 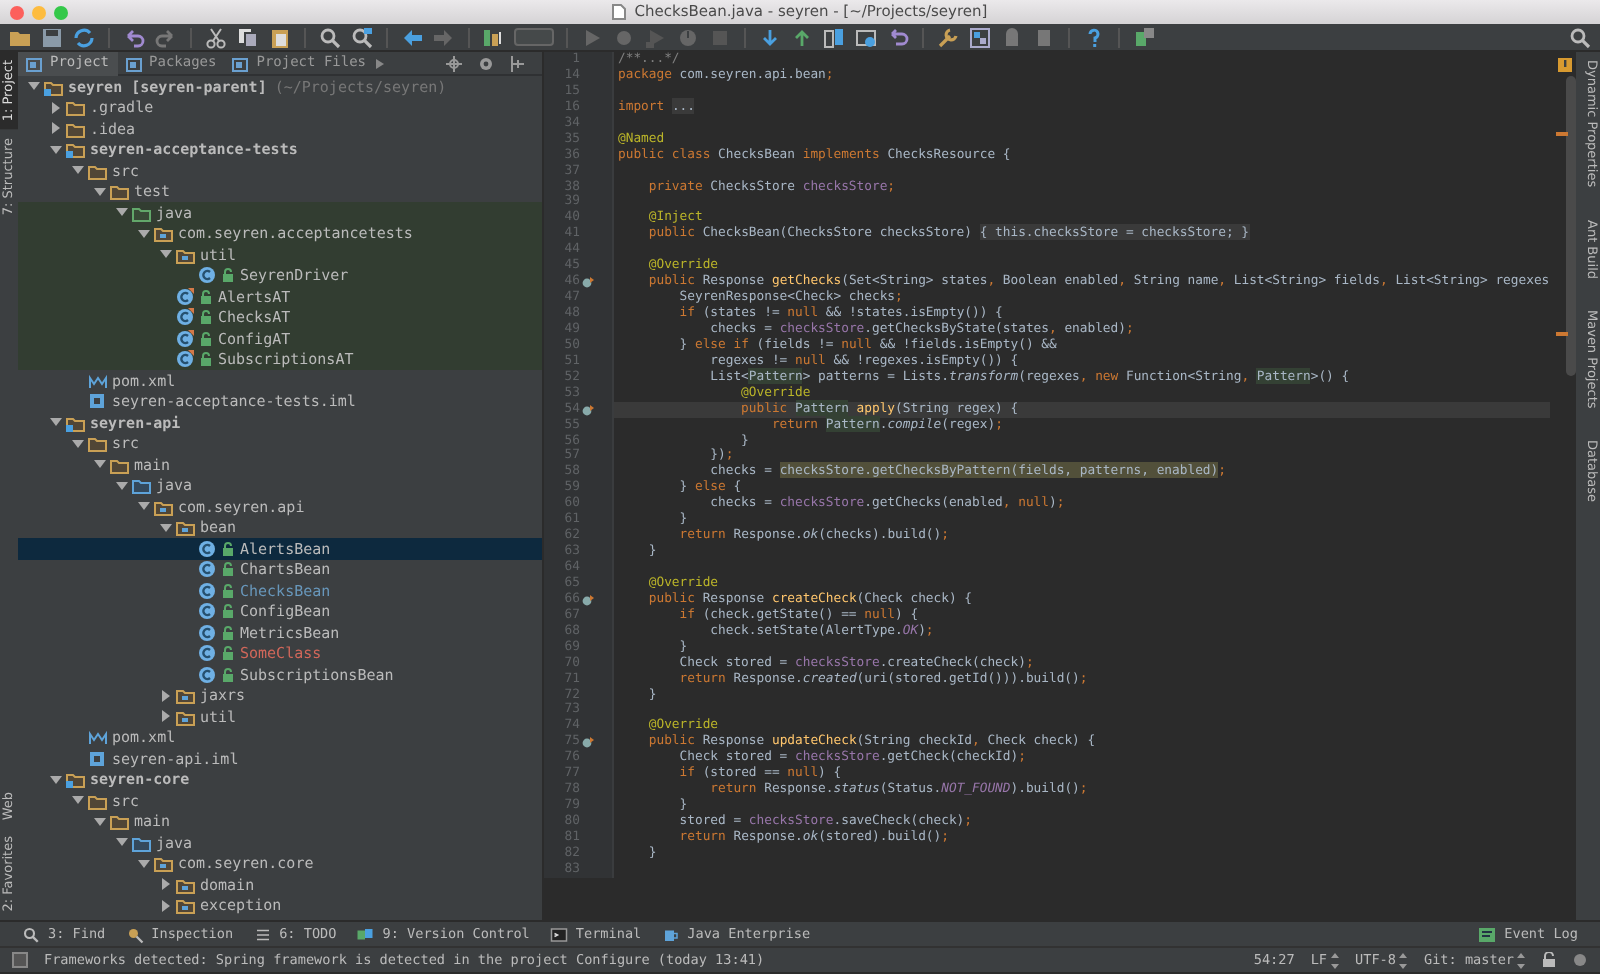 What do you see at coordinates (1570, 226) in the screenshot?
I see `scrollbar-thumb` at bounding box center [1570, 226].